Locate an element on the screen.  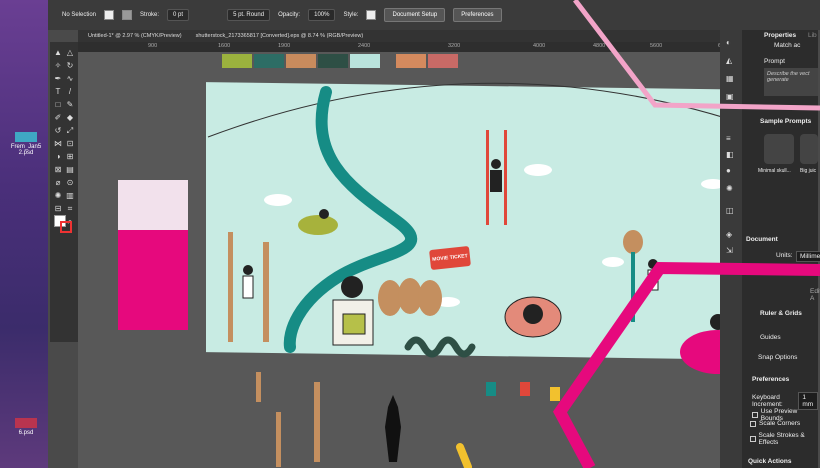
sample-caption: Big juic is located at coordinates (808, 171).